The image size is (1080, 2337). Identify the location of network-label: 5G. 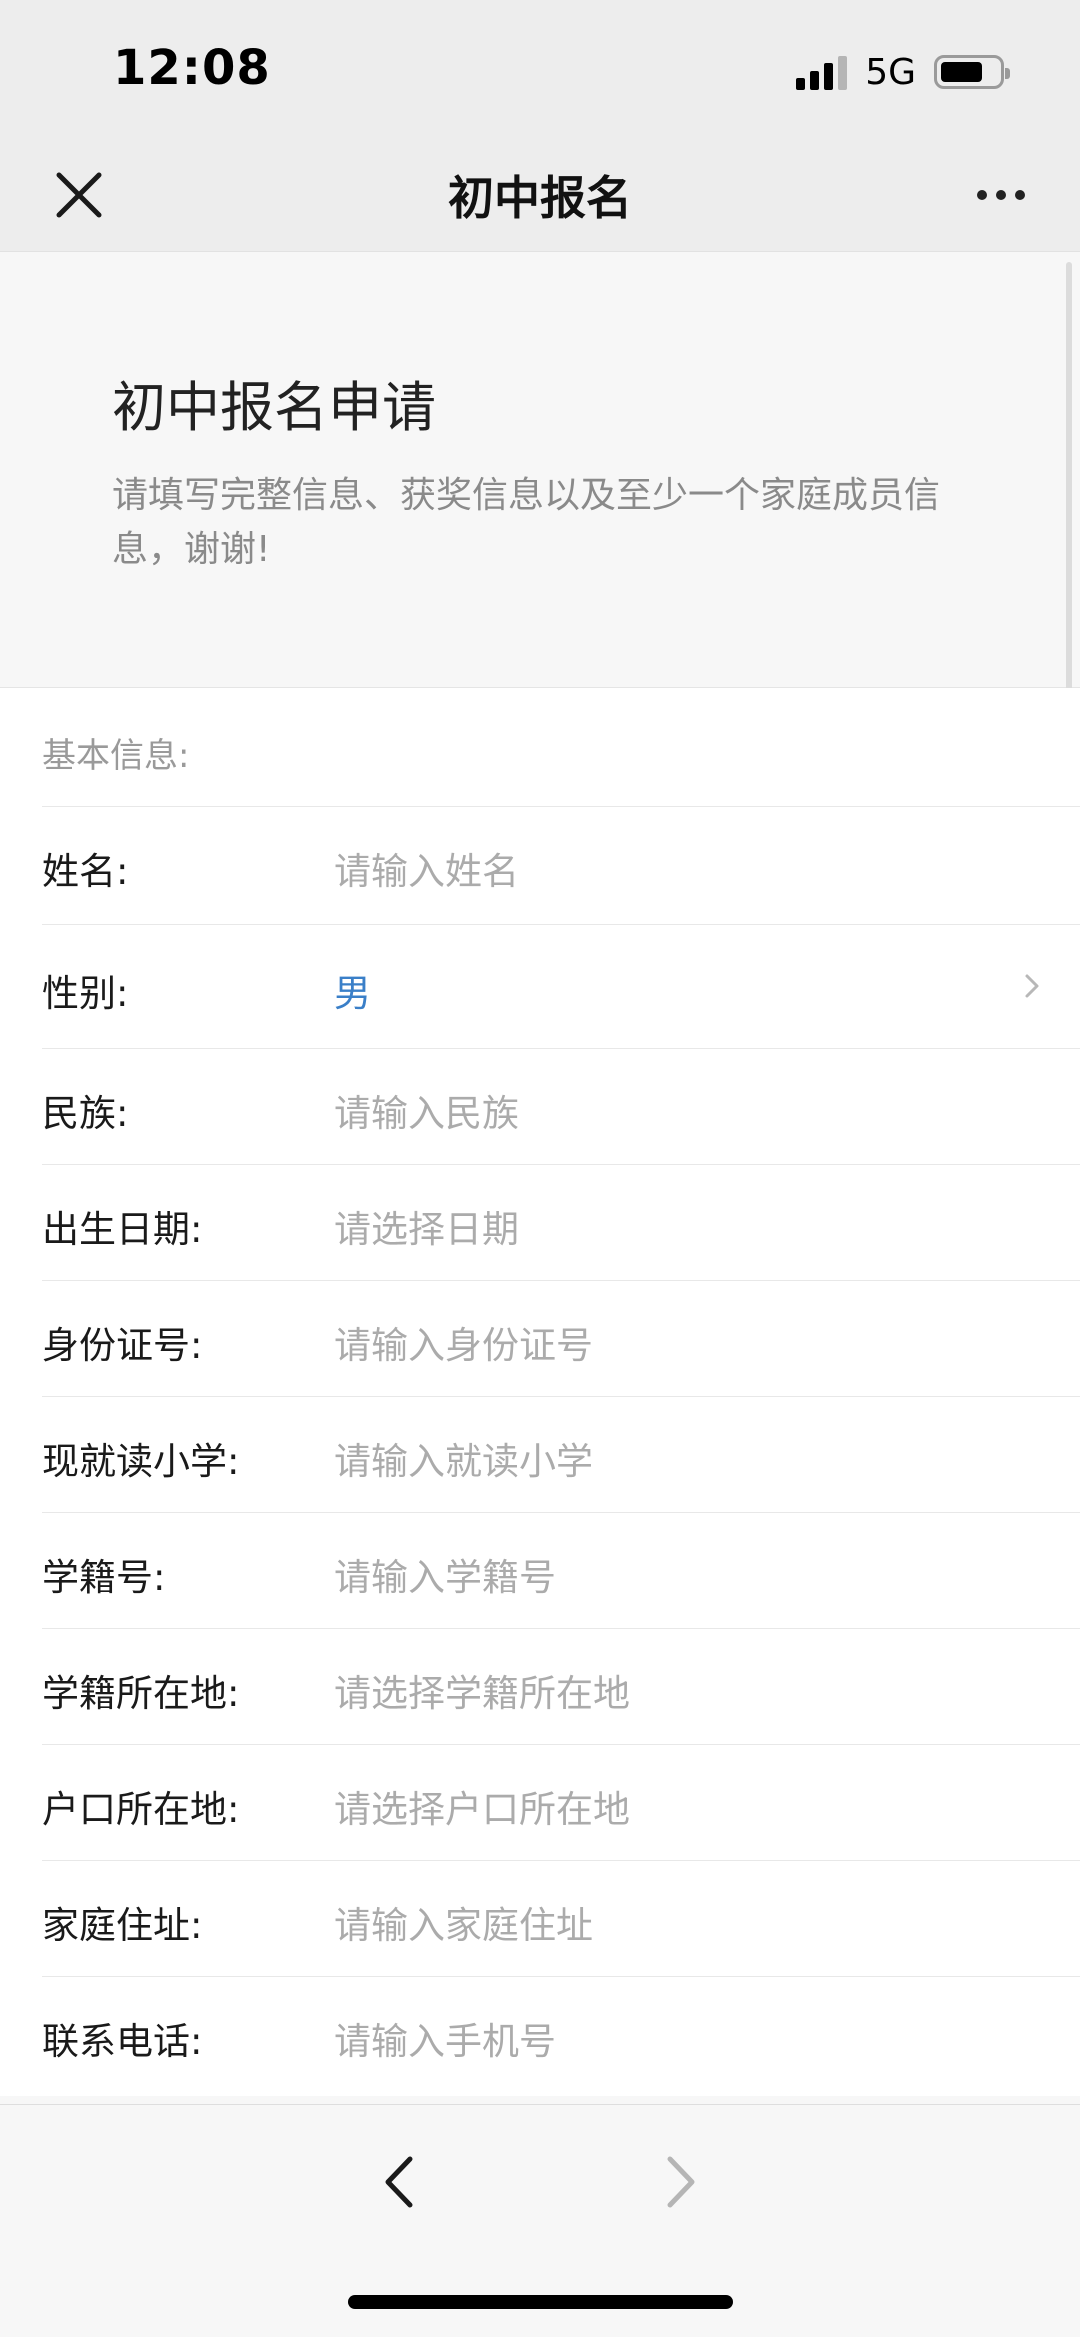
(890, 72).